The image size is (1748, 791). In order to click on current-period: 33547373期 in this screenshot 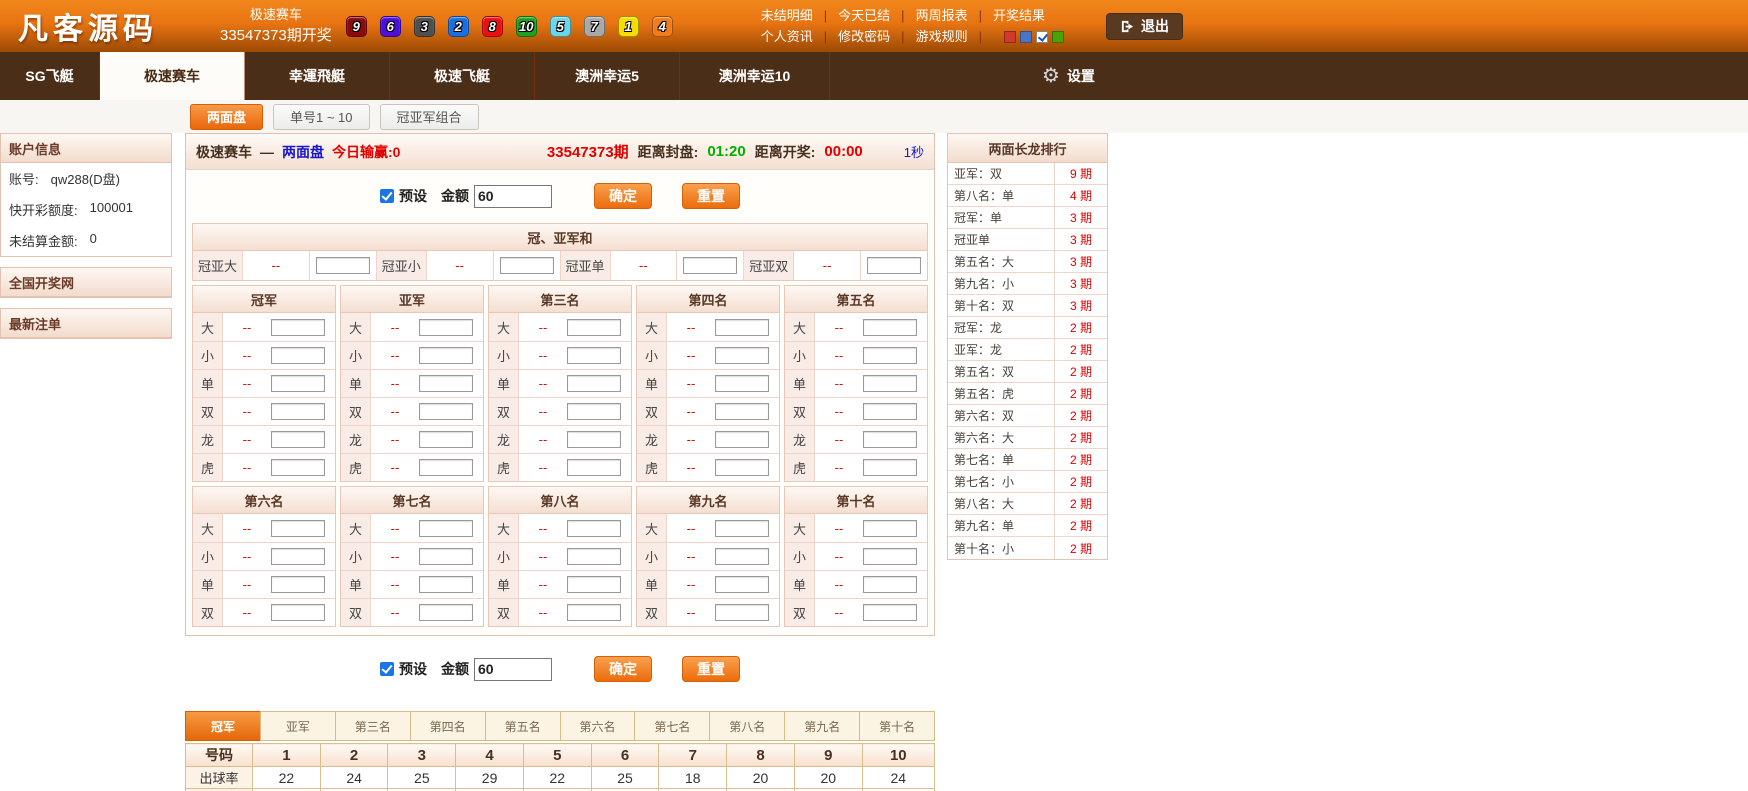, I will do `click(587, 152)`.